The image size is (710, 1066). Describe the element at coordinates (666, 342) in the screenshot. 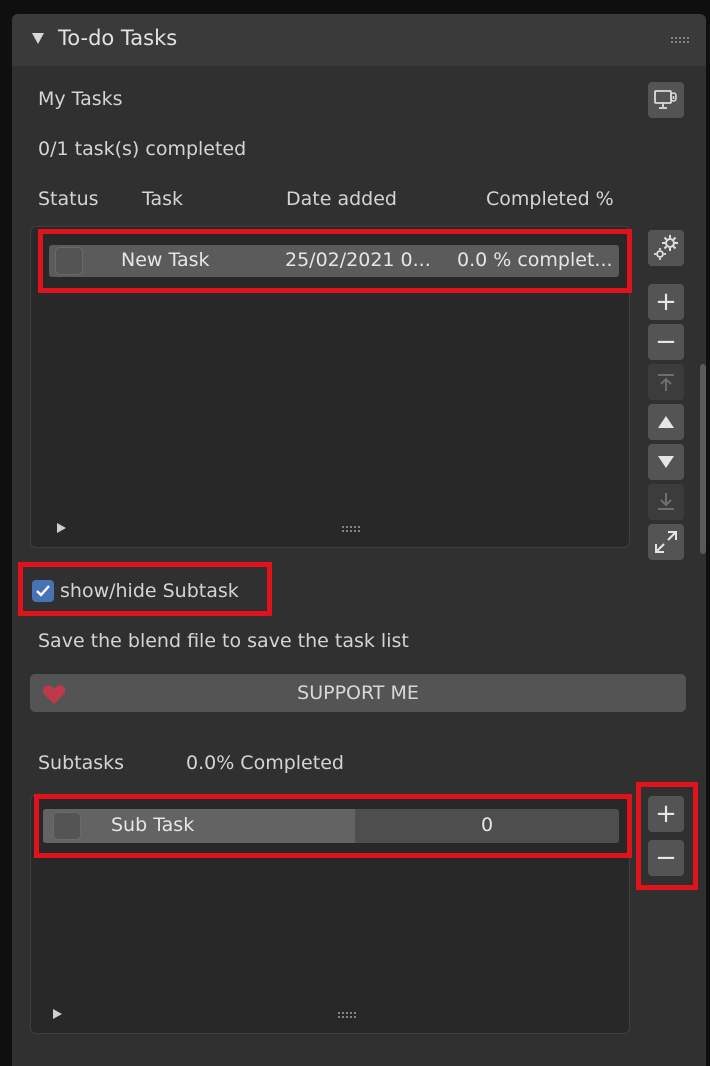

I see `remove-task-button: −` at that location.